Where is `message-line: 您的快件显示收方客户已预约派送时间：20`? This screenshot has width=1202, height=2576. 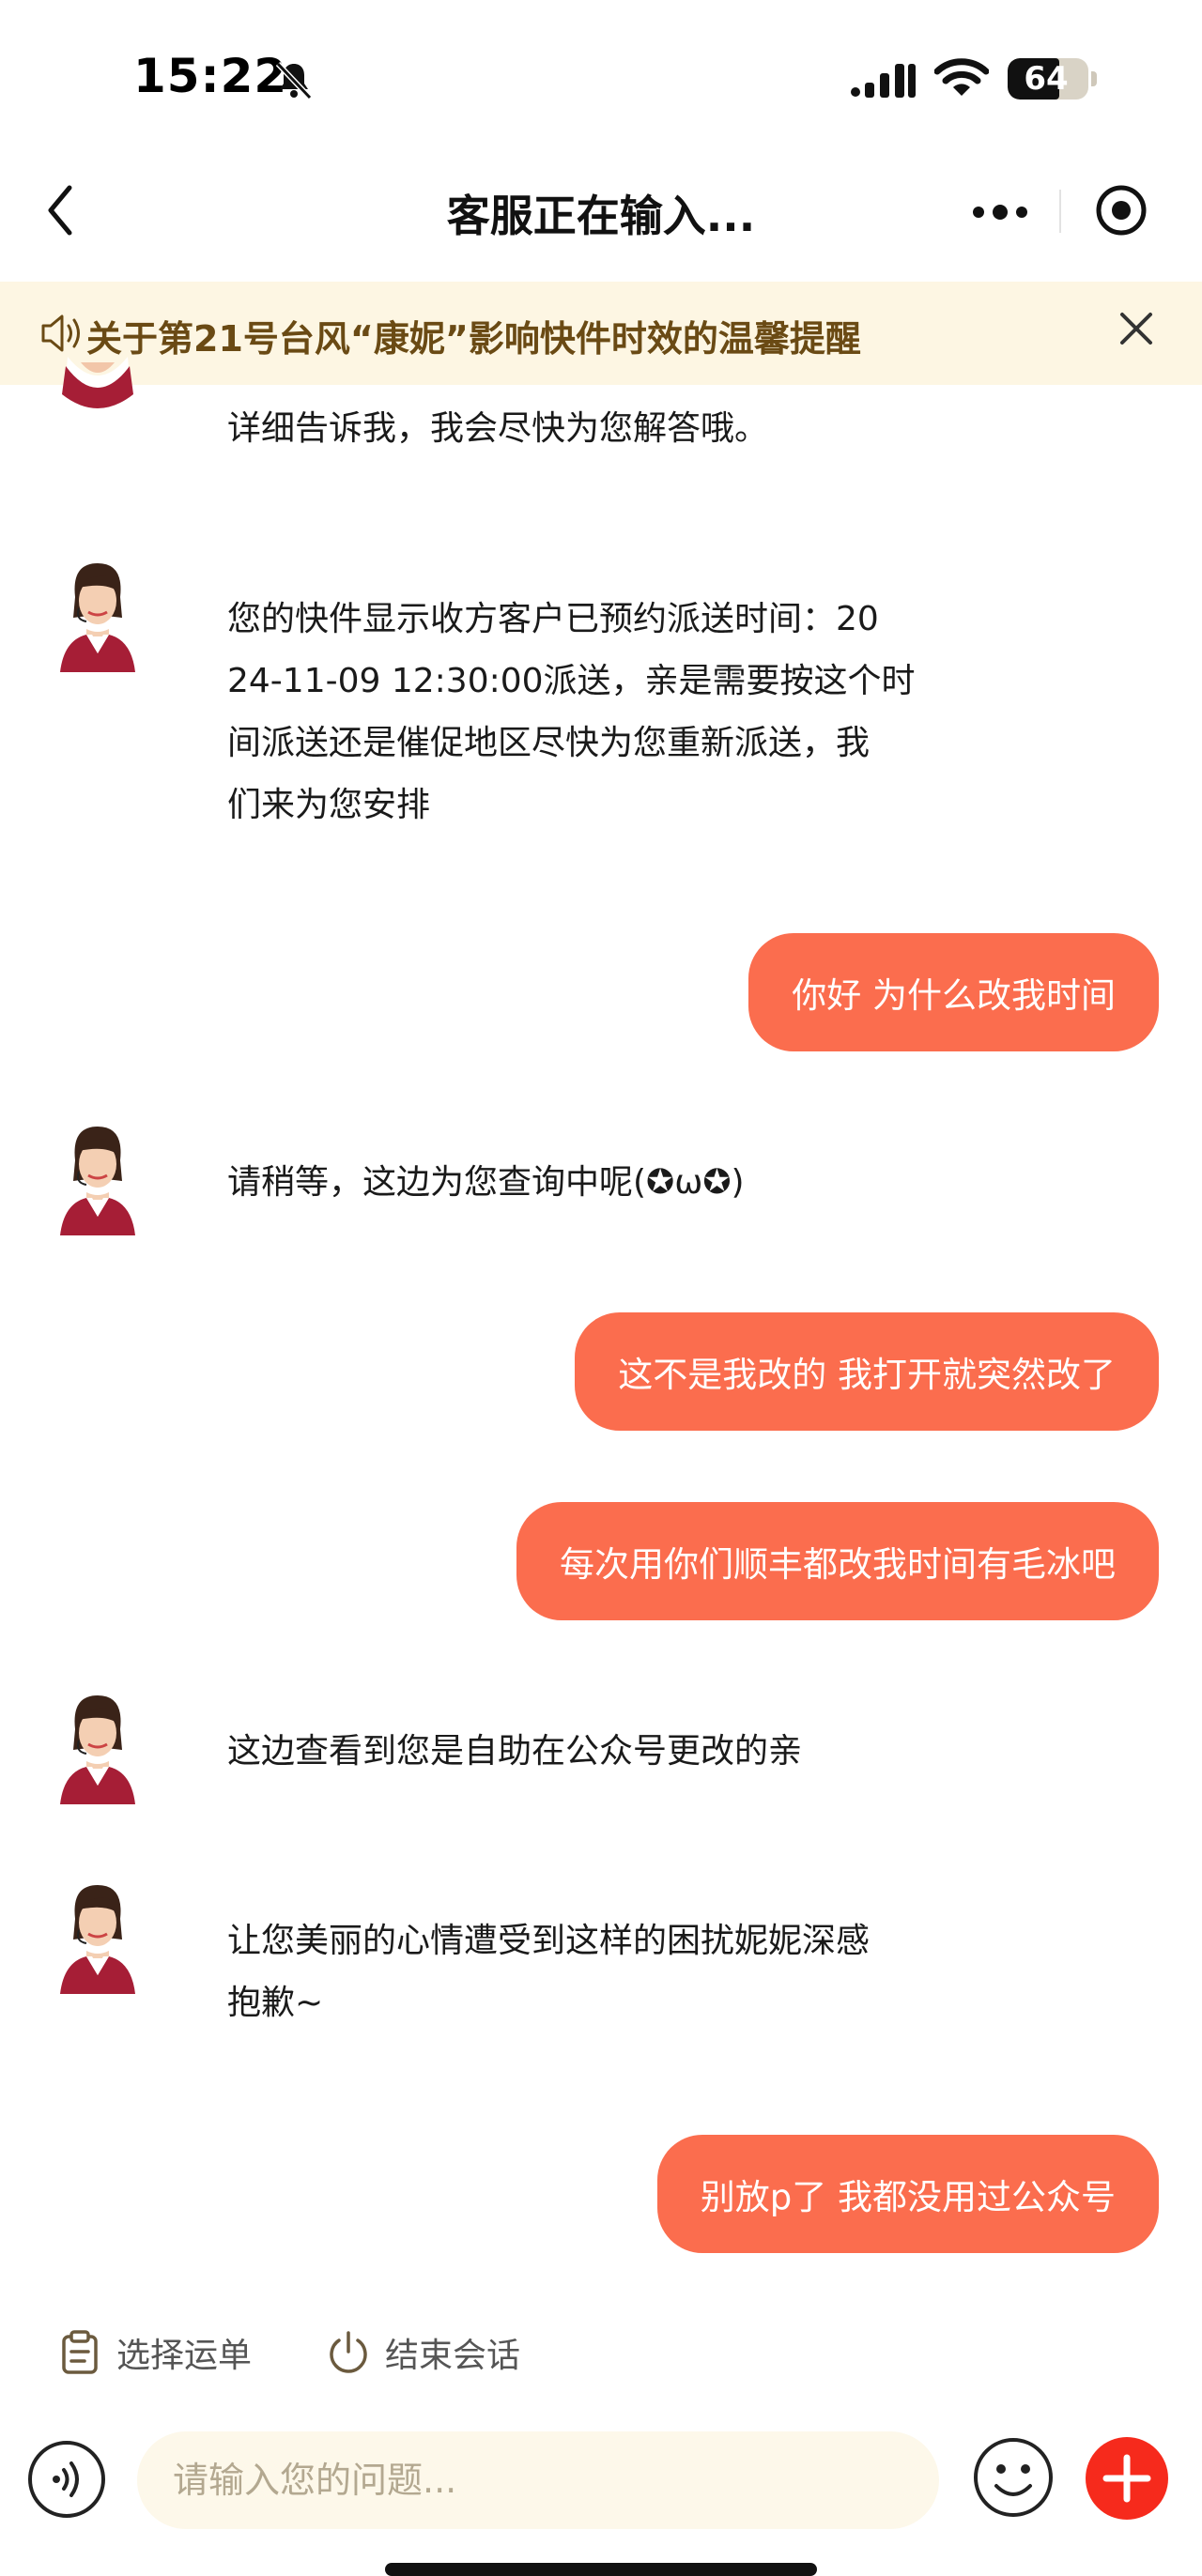 message-line: 您的快件显示收方客户已预约派送时间：20 is located at coordinates (553, 619).